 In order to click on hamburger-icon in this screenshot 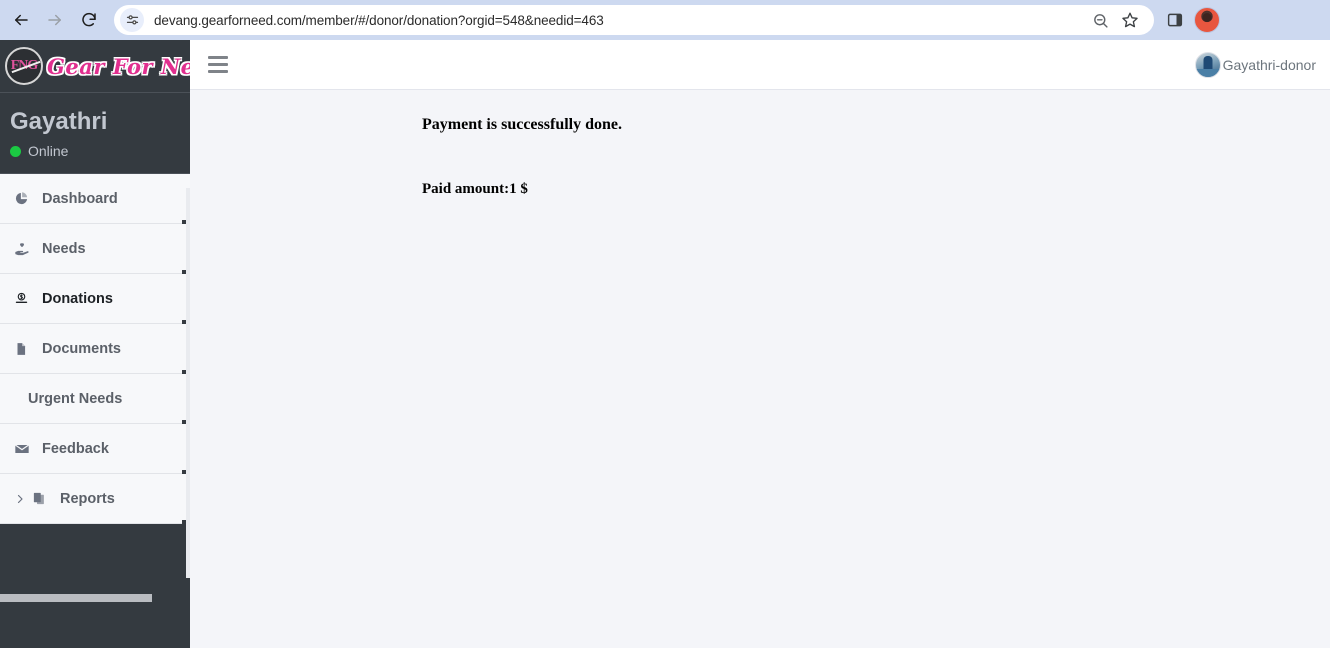, I will do `click(219, 65)`.